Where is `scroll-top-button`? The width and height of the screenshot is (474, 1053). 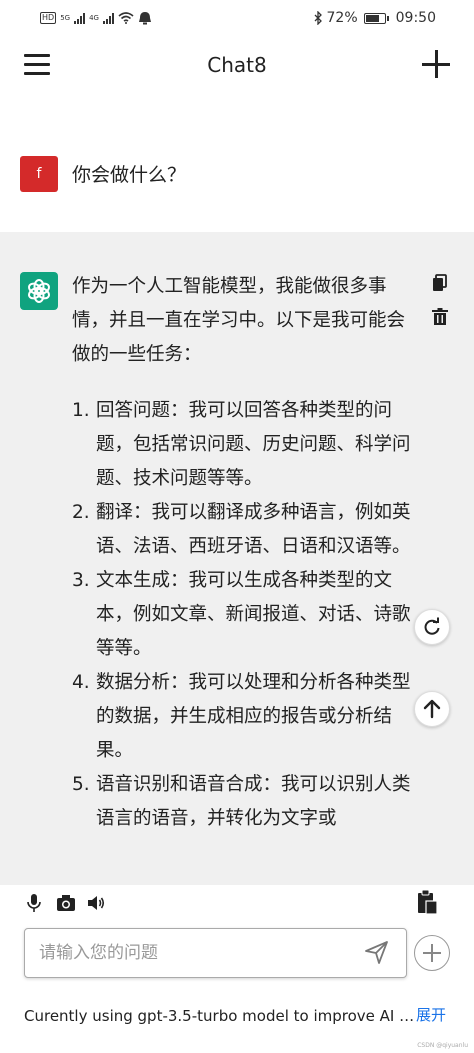 scroll-top-button is located at coordinates (432, 709).